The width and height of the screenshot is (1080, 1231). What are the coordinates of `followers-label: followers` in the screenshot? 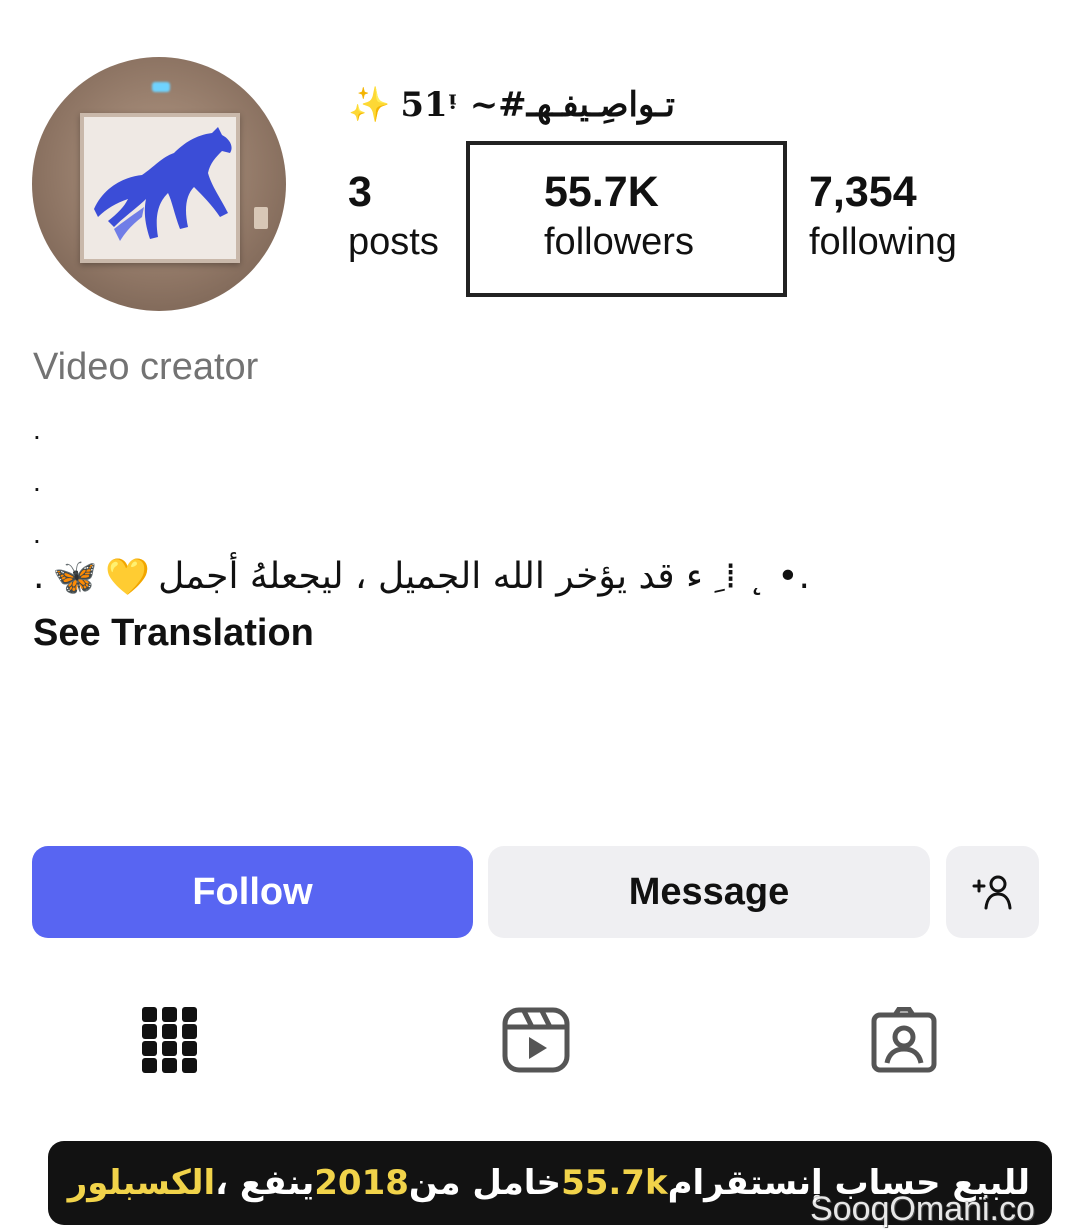 It's located at (619, 242).